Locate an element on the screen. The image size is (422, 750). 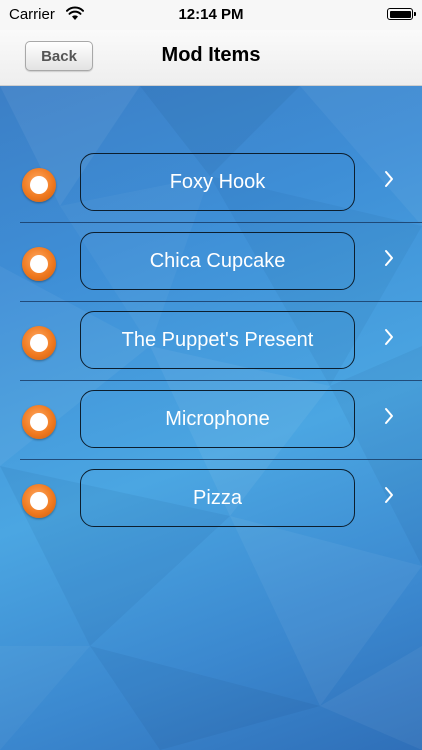
status-bar: Carrier 12:14 PM is located at coordinates (211, 15).